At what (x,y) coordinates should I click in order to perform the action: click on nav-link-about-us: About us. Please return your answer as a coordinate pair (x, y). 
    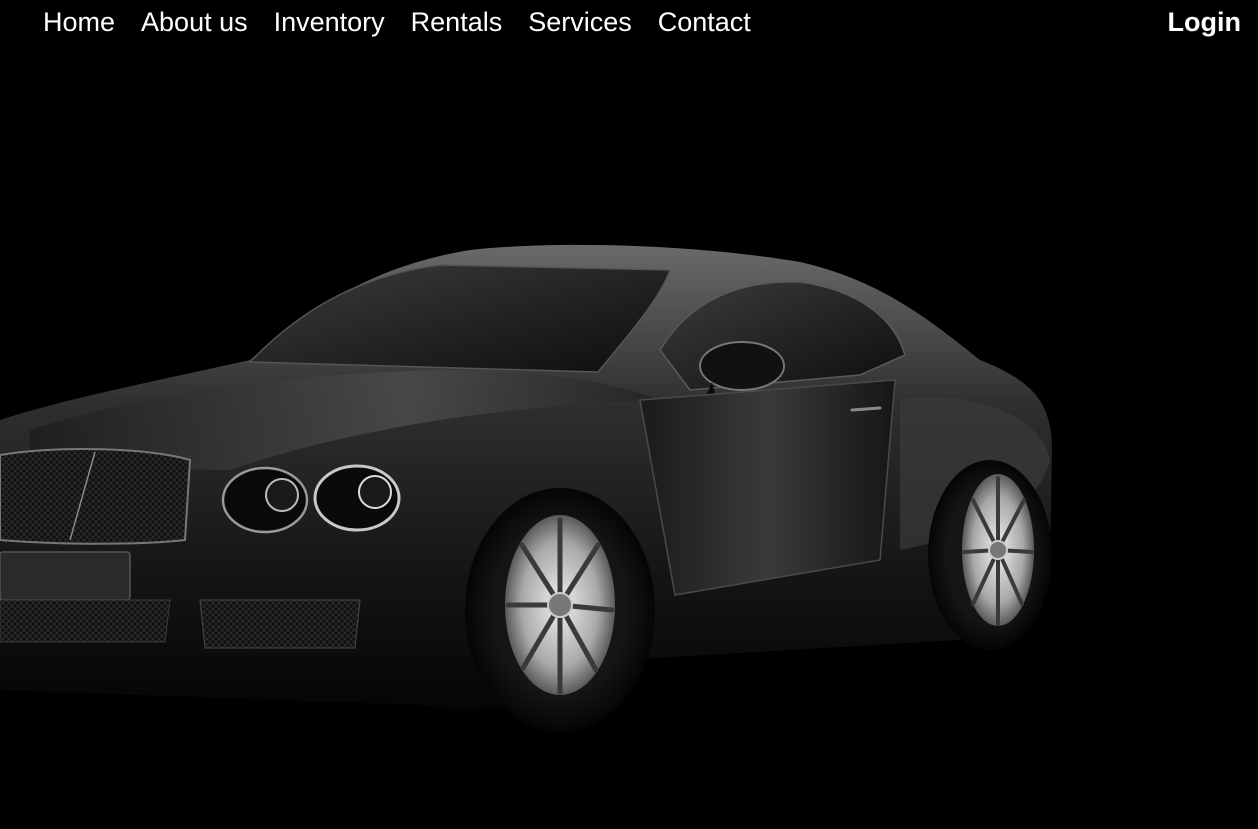
    Looking at the image, I should click on (194, 22).